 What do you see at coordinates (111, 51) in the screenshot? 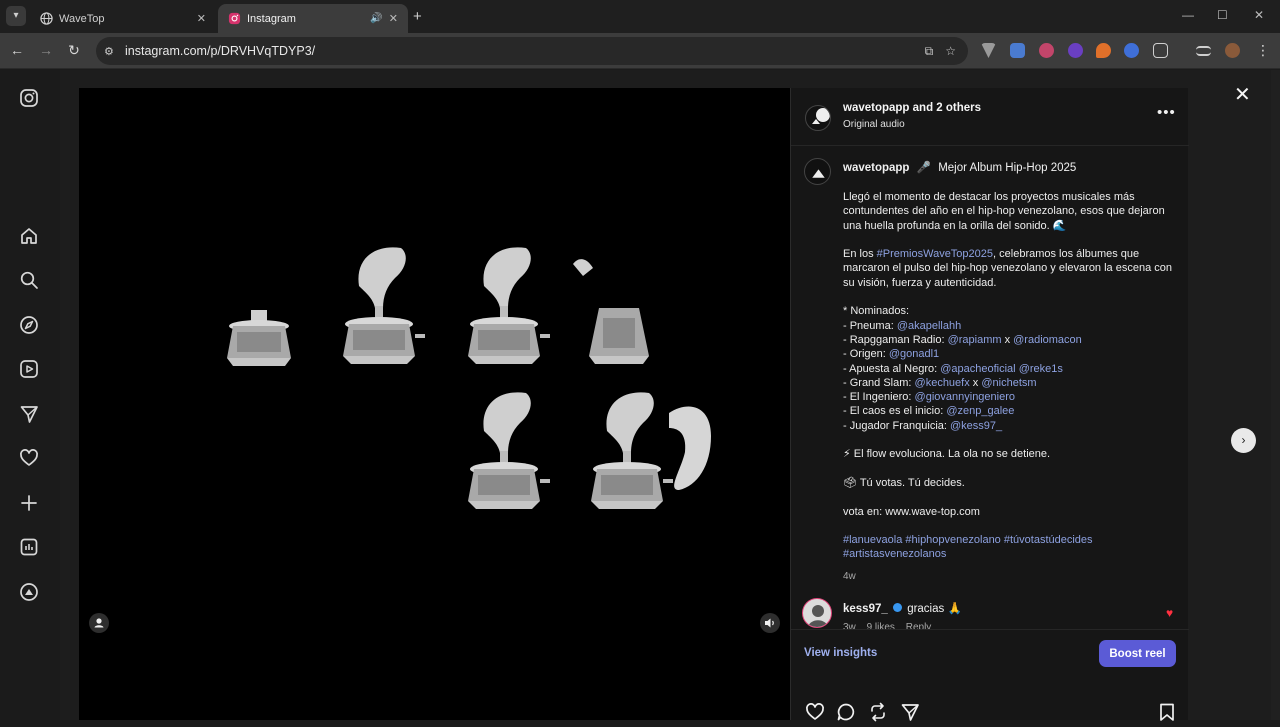
I see `site-info-icon: ⚙` at bounding box center [111, 51].